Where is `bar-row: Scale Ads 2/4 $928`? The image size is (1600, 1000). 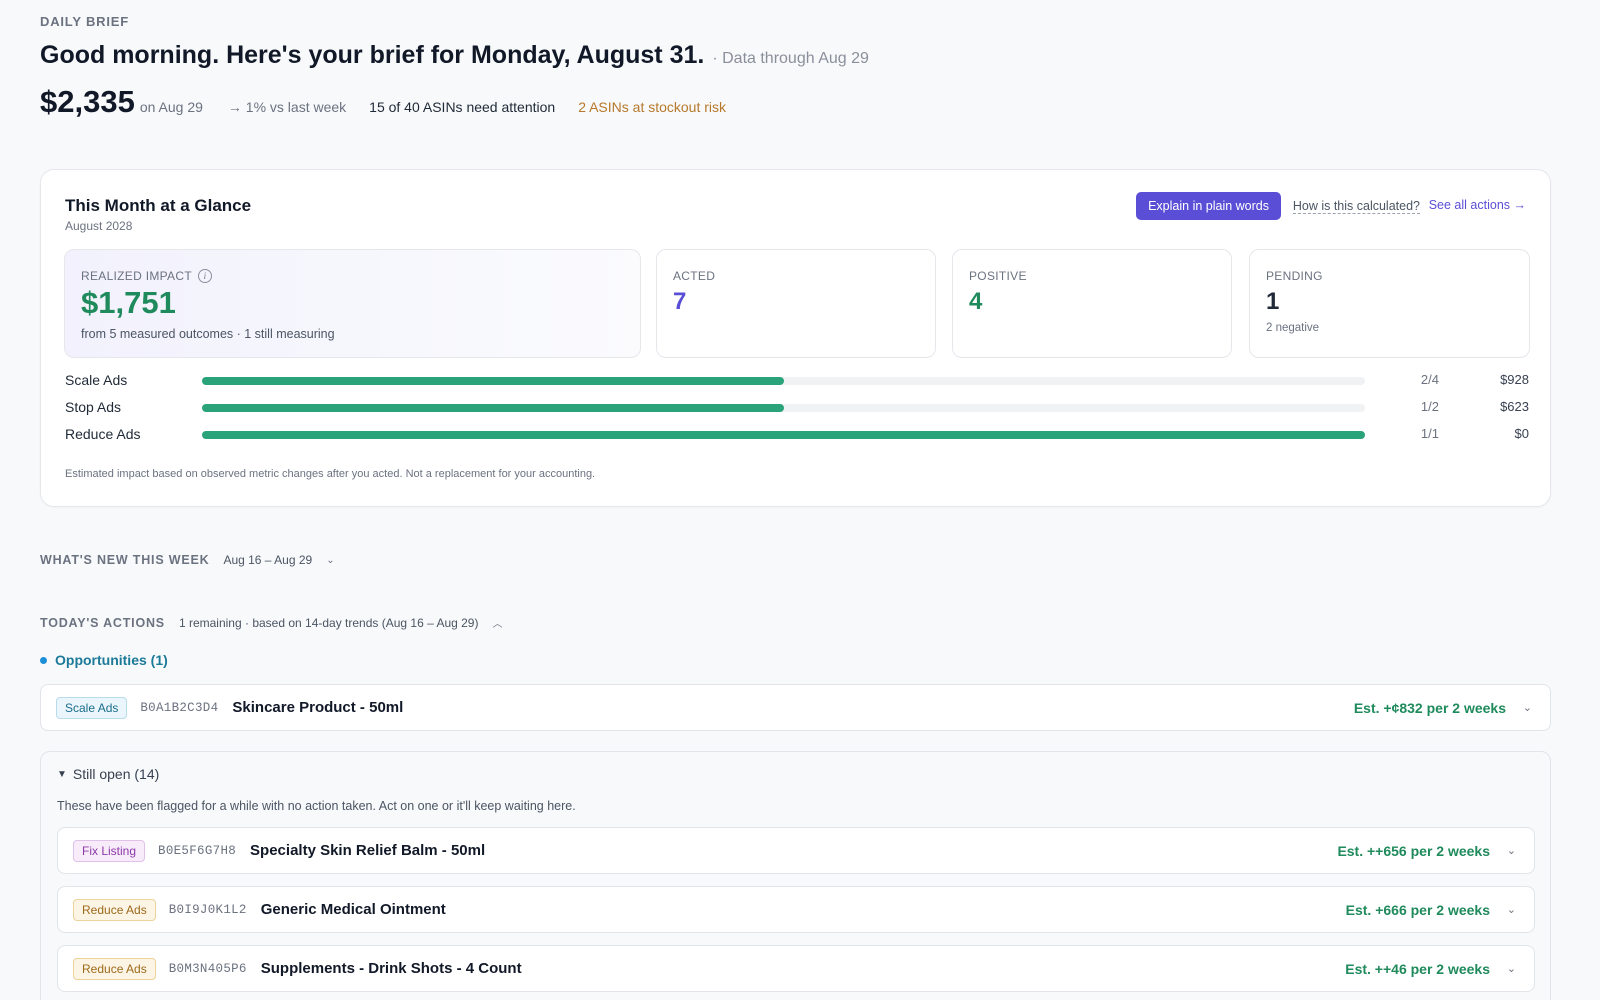
bar-row: Scale Ads 2/4 $928 is located at coordinates (797, 381).